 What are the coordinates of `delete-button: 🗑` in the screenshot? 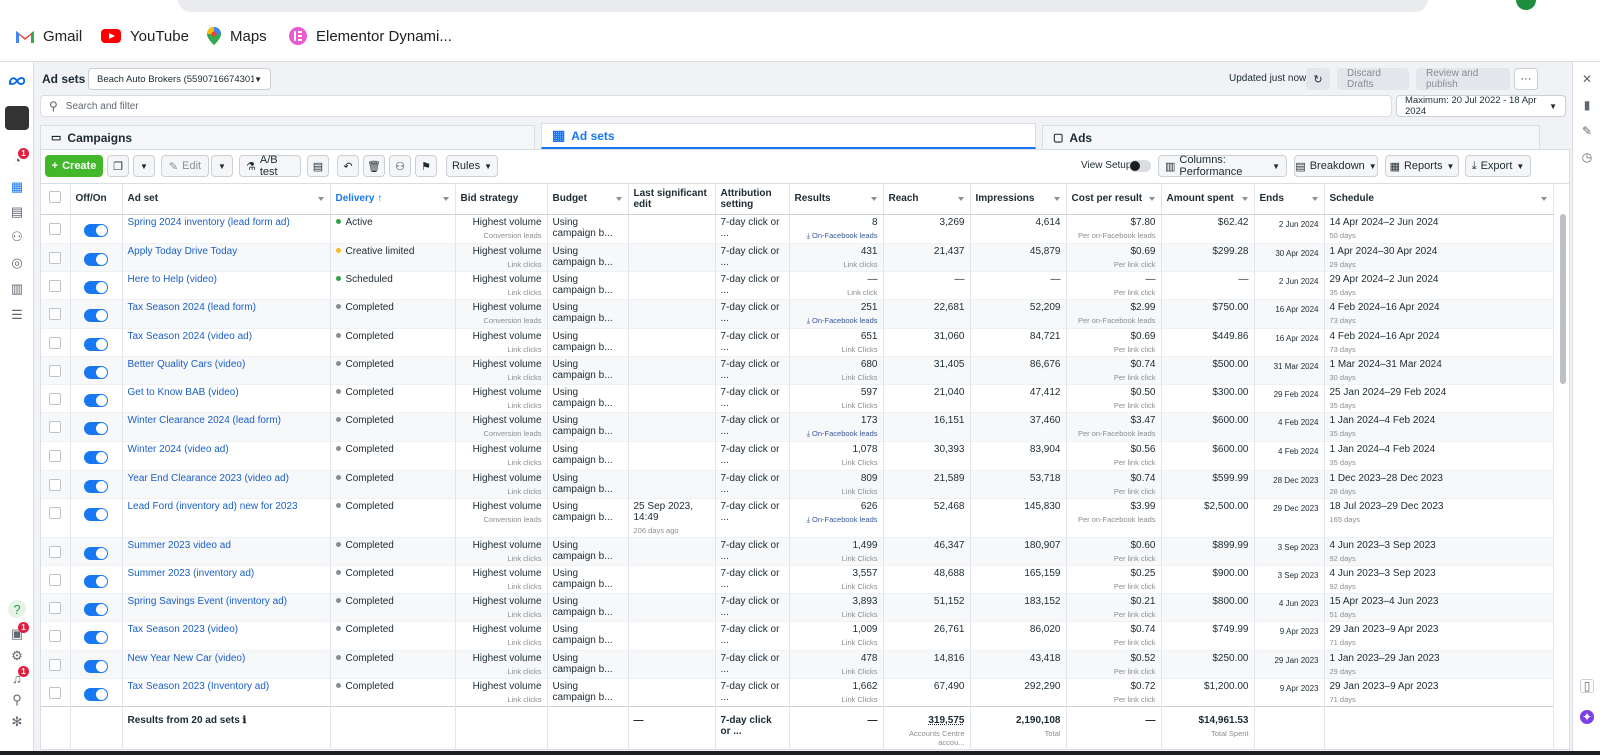 It's located at (374, 166).